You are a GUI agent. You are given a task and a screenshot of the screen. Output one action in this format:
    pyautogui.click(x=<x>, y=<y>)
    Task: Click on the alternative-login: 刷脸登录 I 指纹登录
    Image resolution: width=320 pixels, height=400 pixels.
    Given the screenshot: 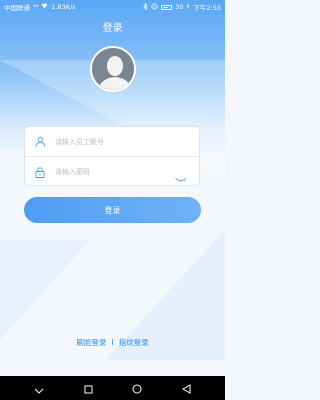 What is the action you would take?
    pyautogui.click(x=112, y=342)
    